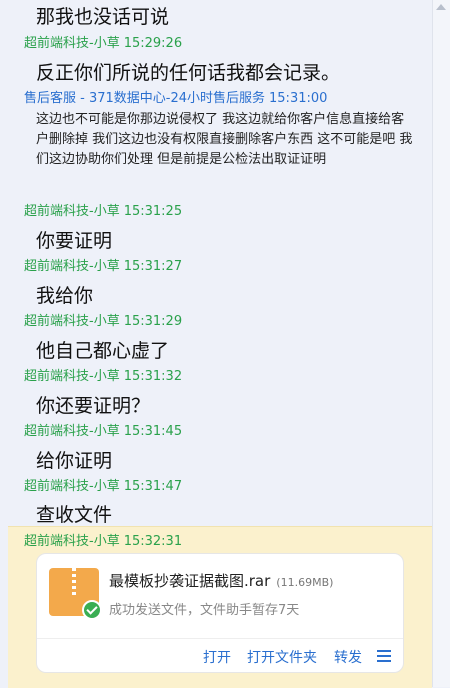  I want to click on message-header: 超前端科技-小草 15:31:25, so click(103, 209).